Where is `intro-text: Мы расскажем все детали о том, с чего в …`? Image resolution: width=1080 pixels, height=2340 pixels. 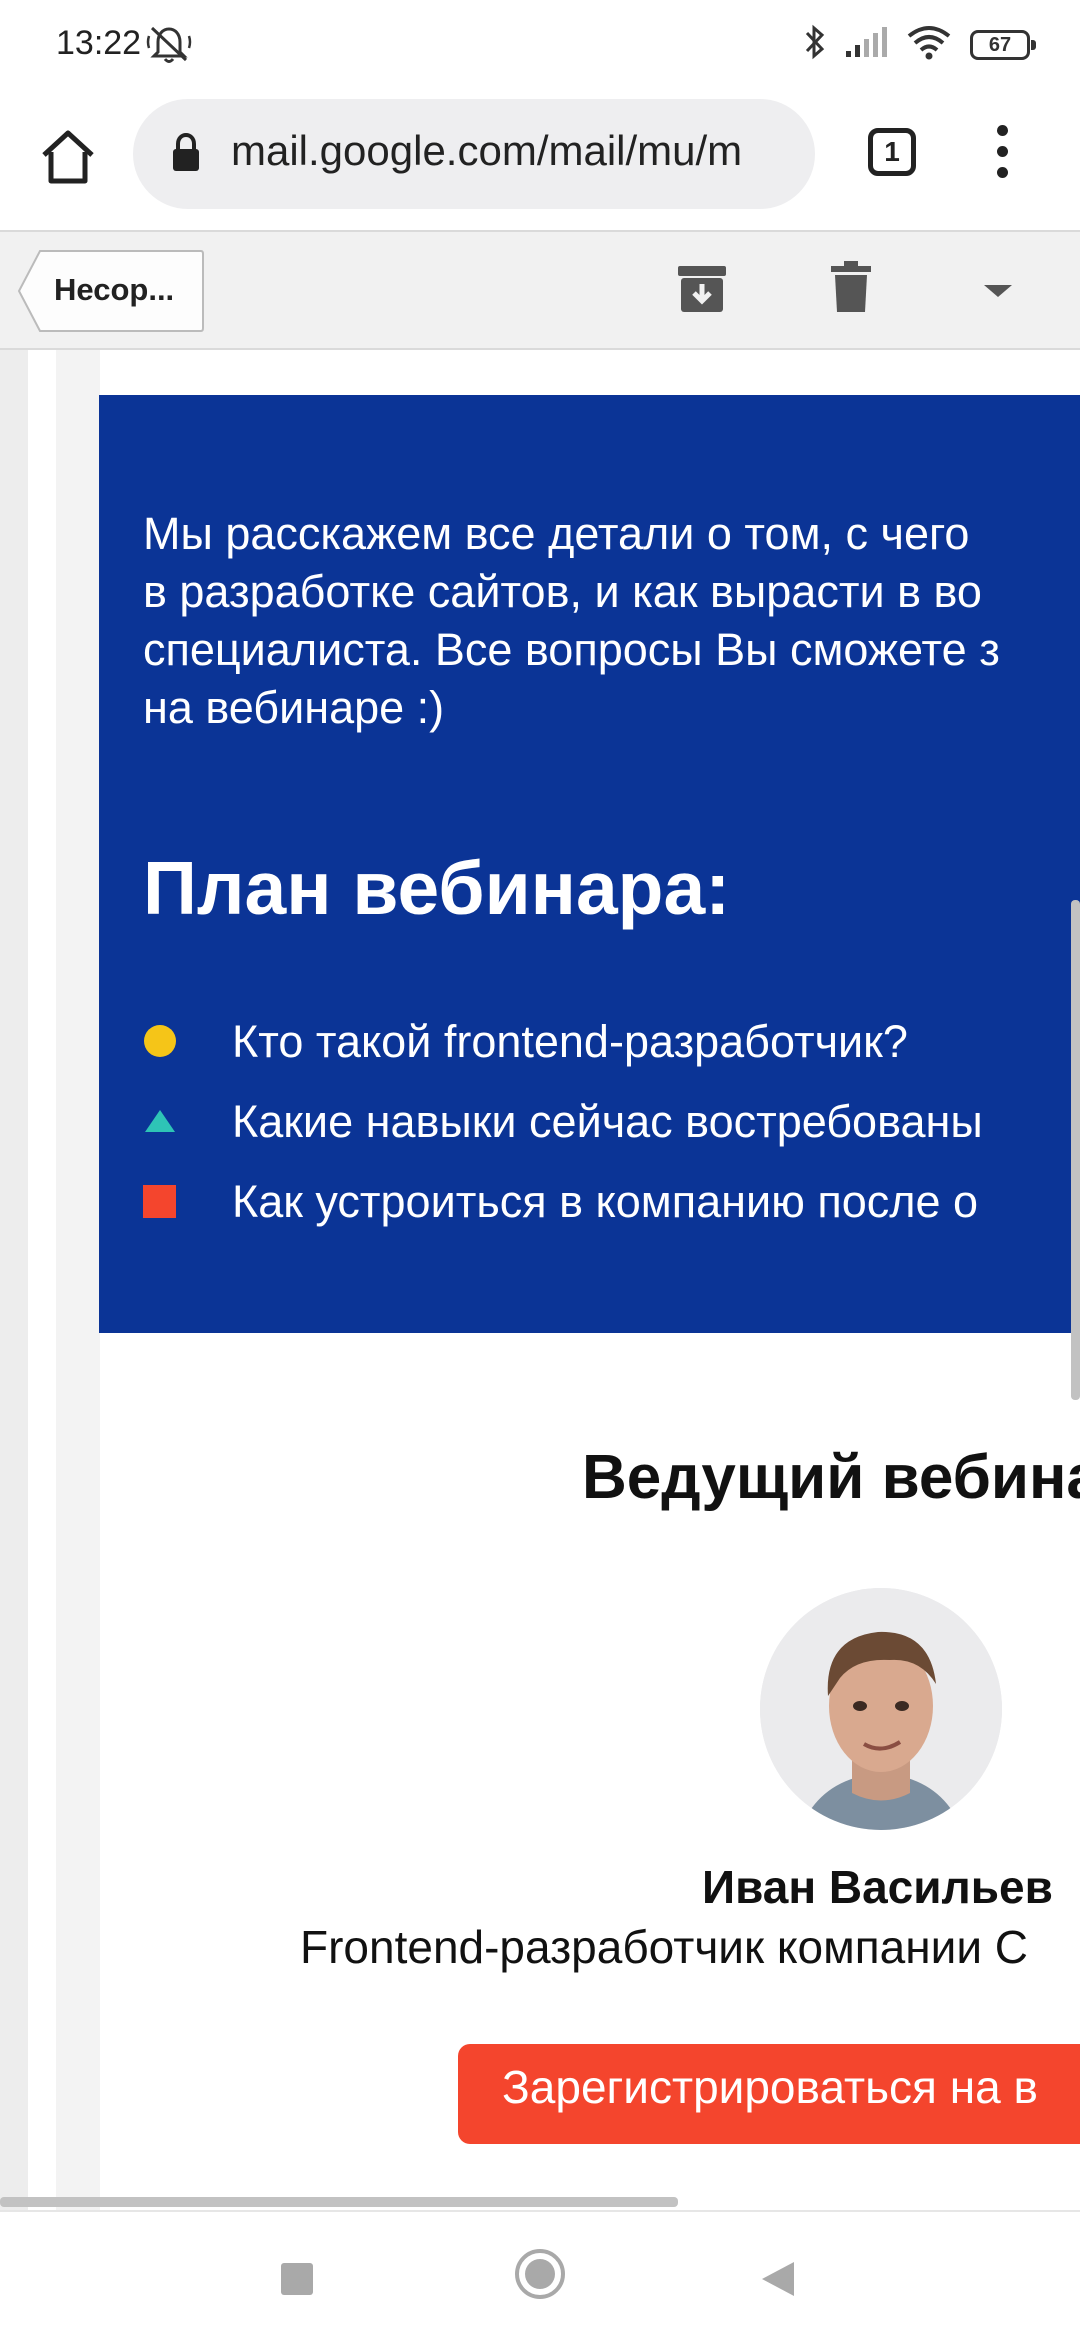
intro-text: Мы расскажем все детали о том, с чего в … is located at coordinates (611, 621).